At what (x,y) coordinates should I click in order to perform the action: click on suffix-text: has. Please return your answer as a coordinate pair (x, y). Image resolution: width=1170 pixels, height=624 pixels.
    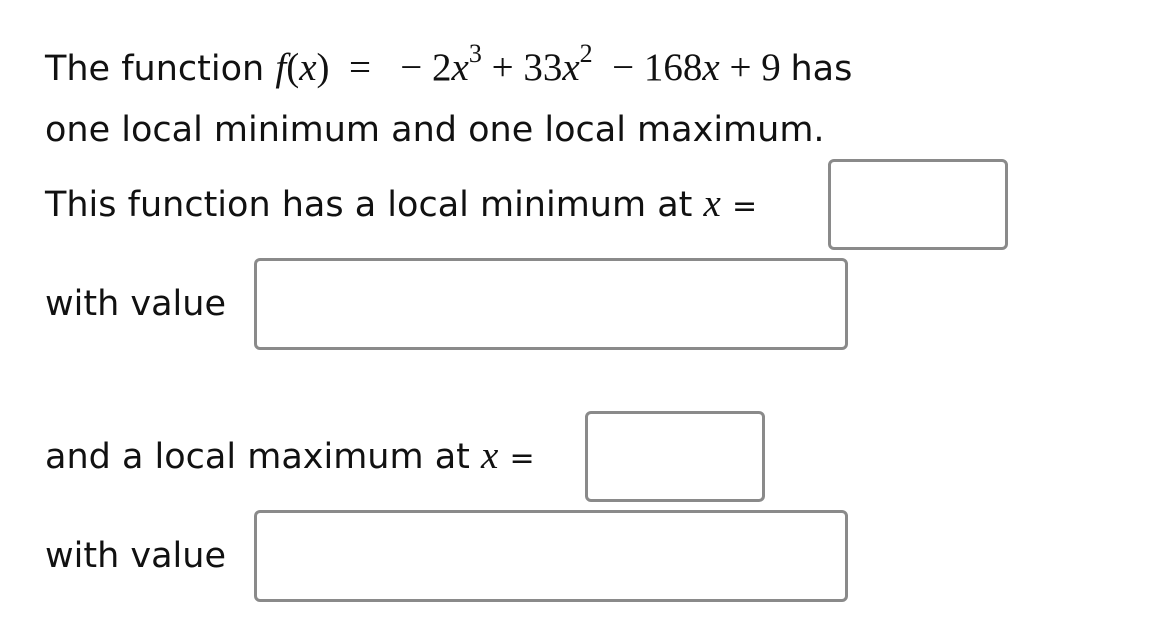
    Looking at the image, I should click on (821, 69).